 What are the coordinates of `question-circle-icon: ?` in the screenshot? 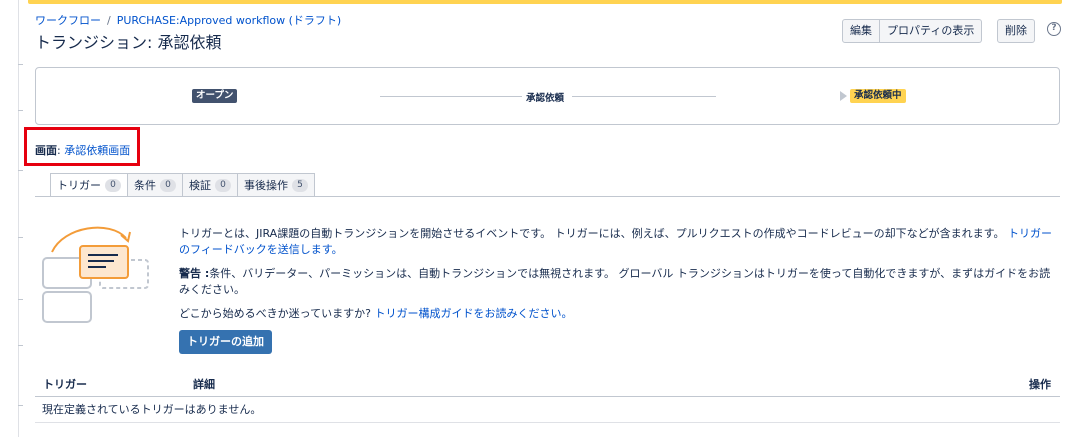 It's located at (1054, 29).